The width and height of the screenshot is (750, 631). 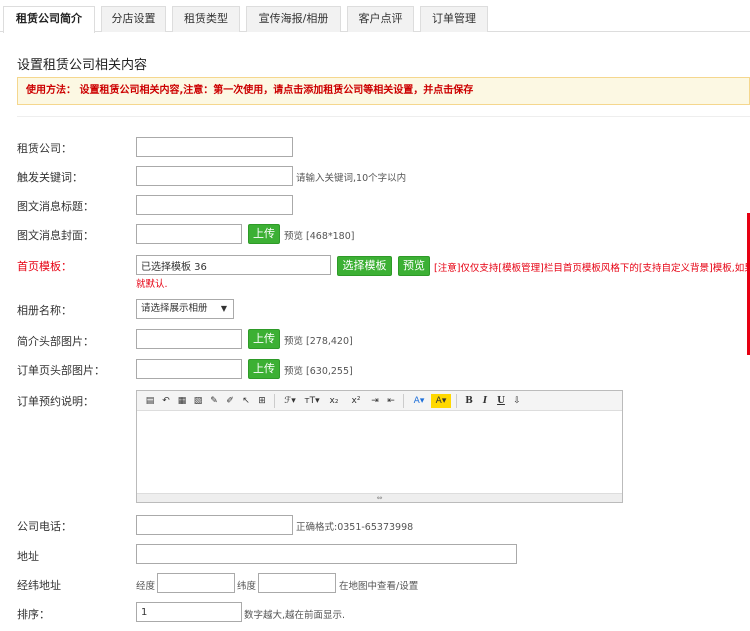 What do you see at coordinates (276, 90) in the screenshot?
I see `notice-text: 设置租赁公司相关内容,注意：第一次使用，请点击添加租赁公司等相关设置，并点击保存` at bounding box center [276, 90].